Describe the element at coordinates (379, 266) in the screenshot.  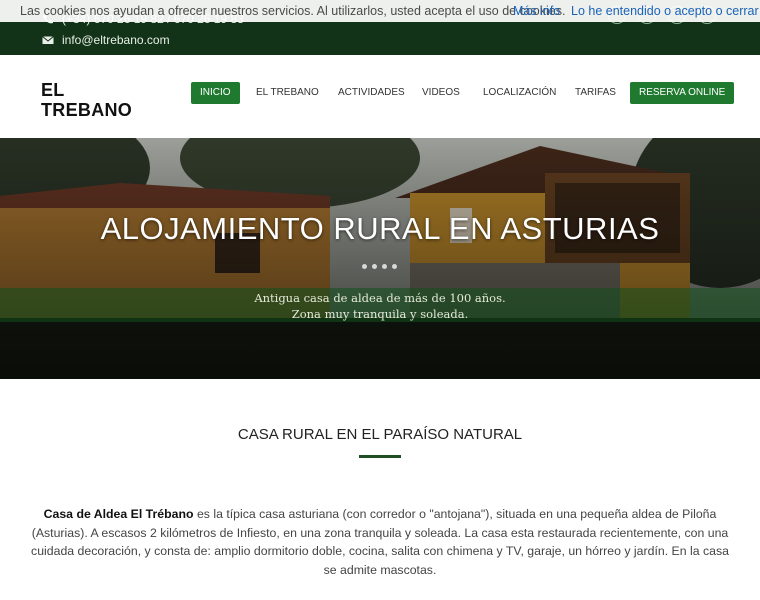
I see `slider-pagination` at that location.